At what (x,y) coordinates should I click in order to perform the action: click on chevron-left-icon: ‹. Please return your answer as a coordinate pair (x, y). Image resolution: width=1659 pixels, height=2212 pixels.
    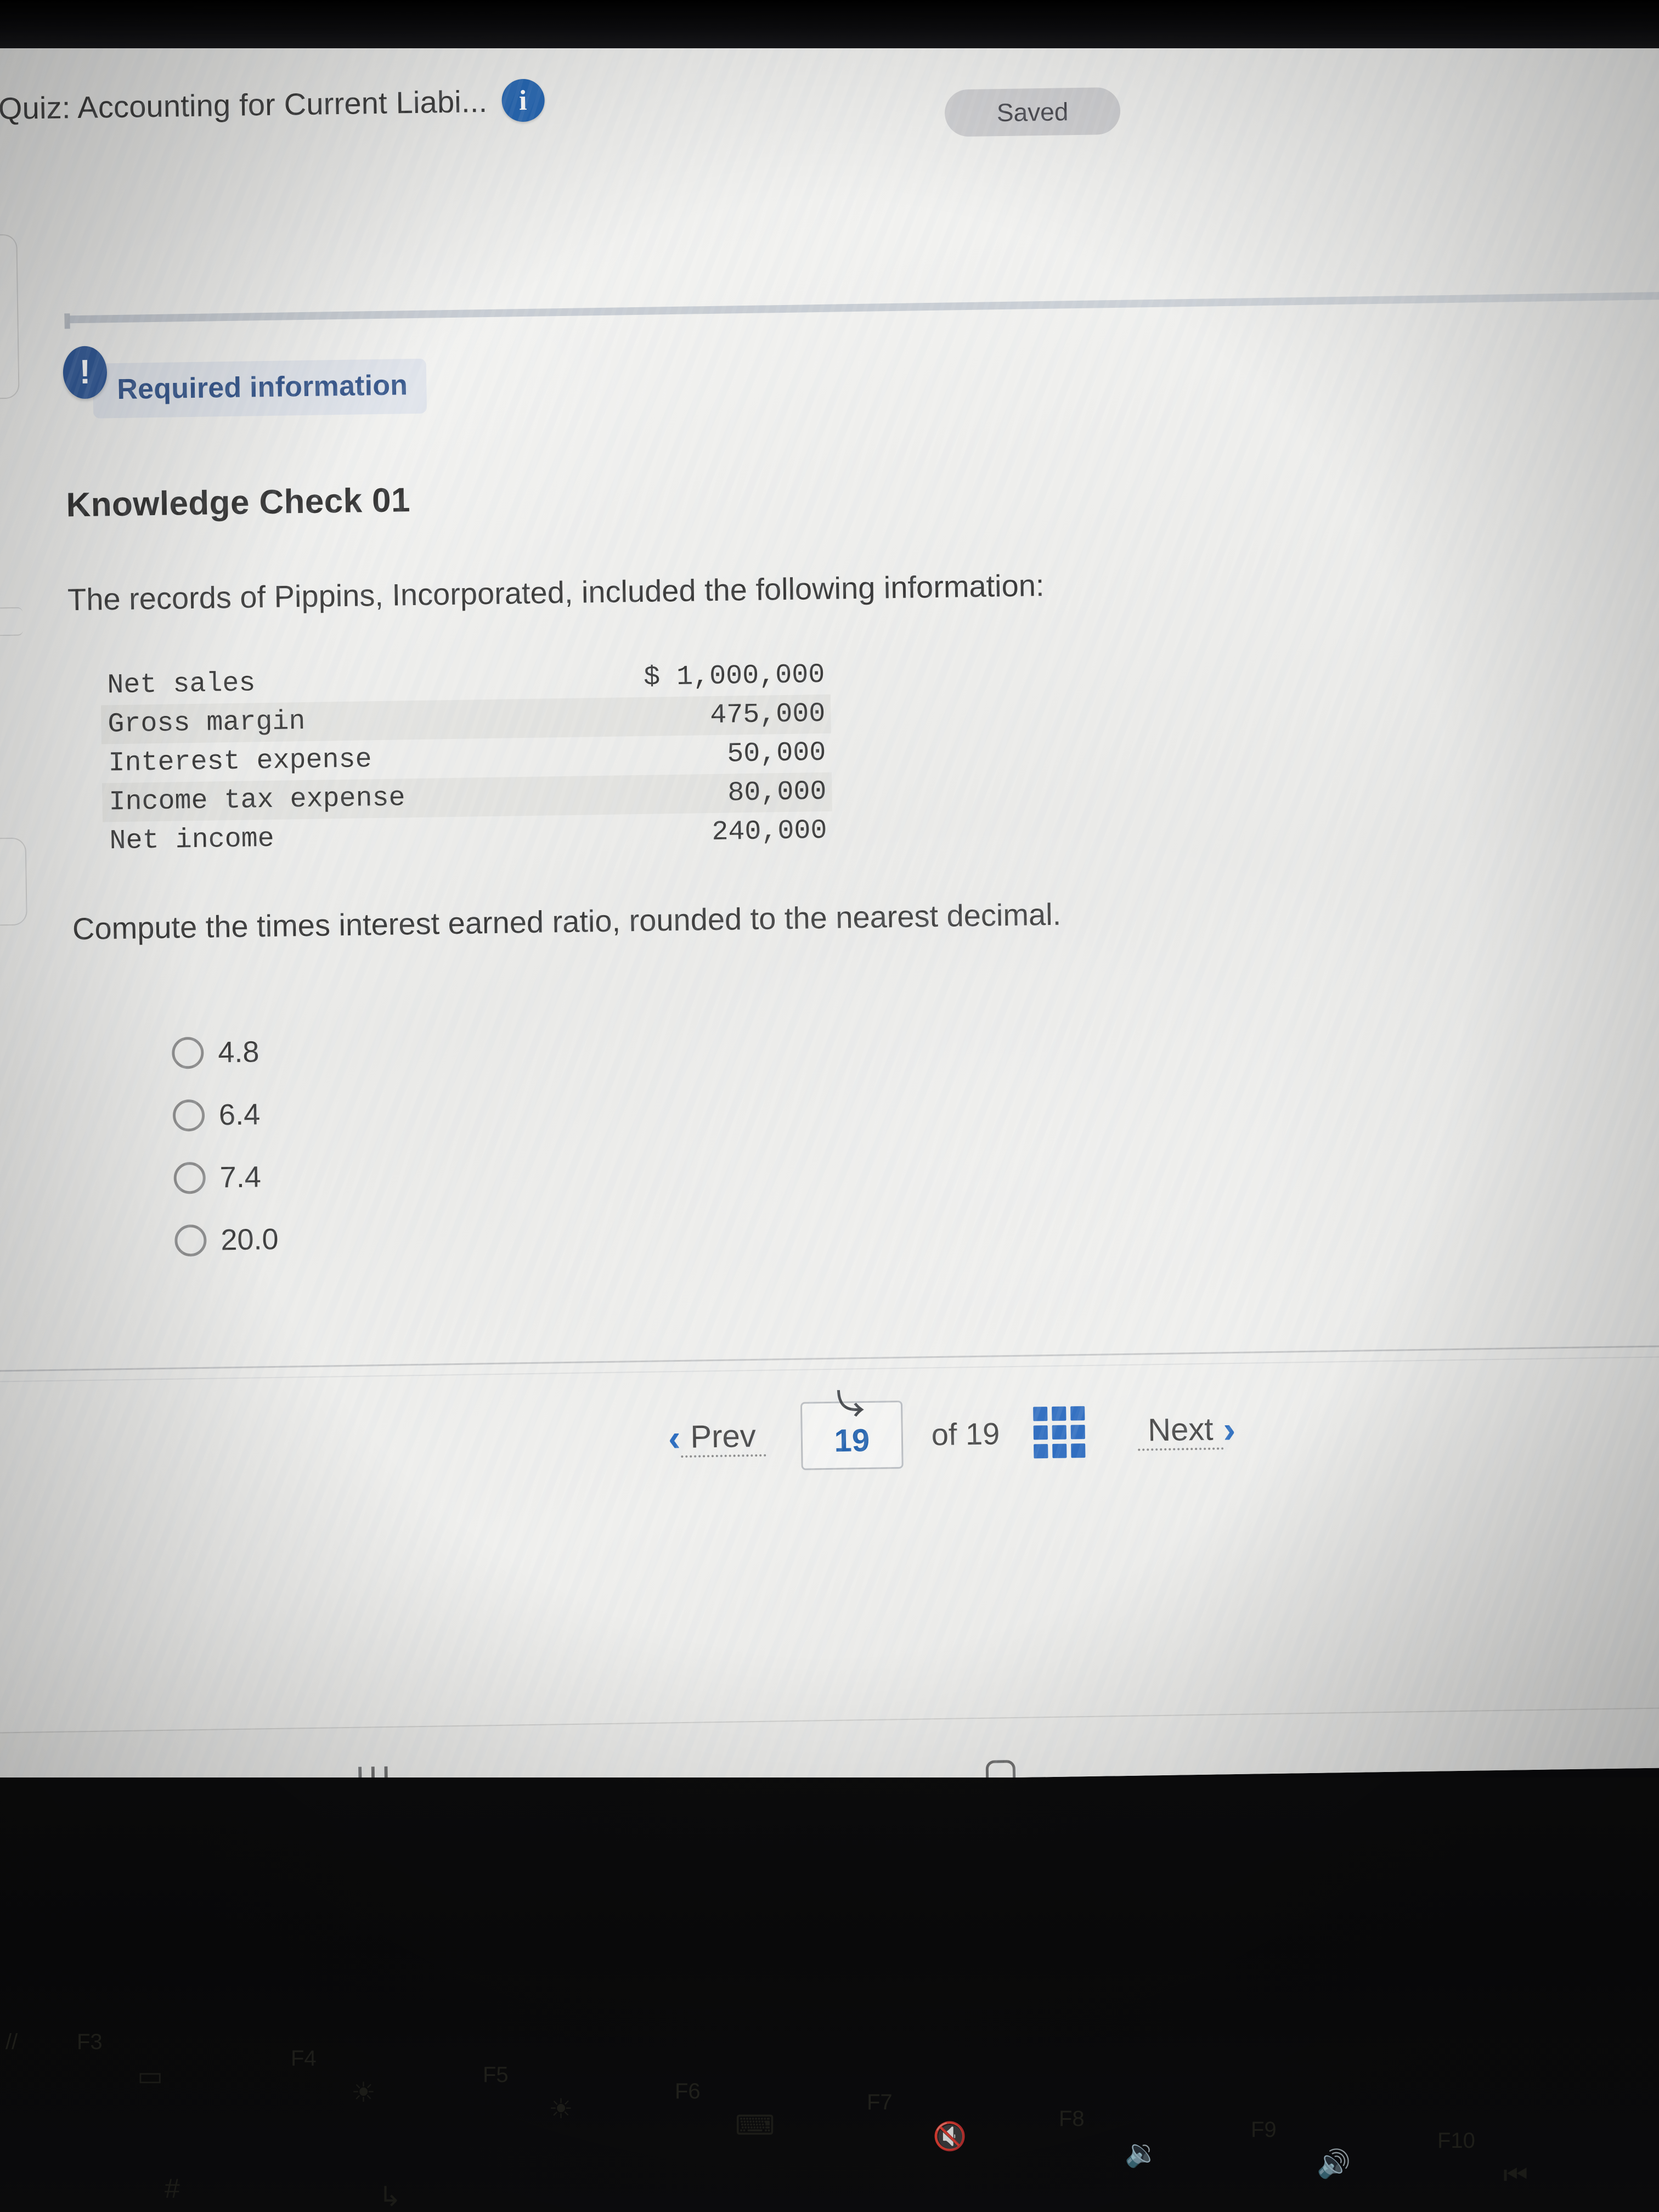
    Looking at the image, I should click on (675, 1438).